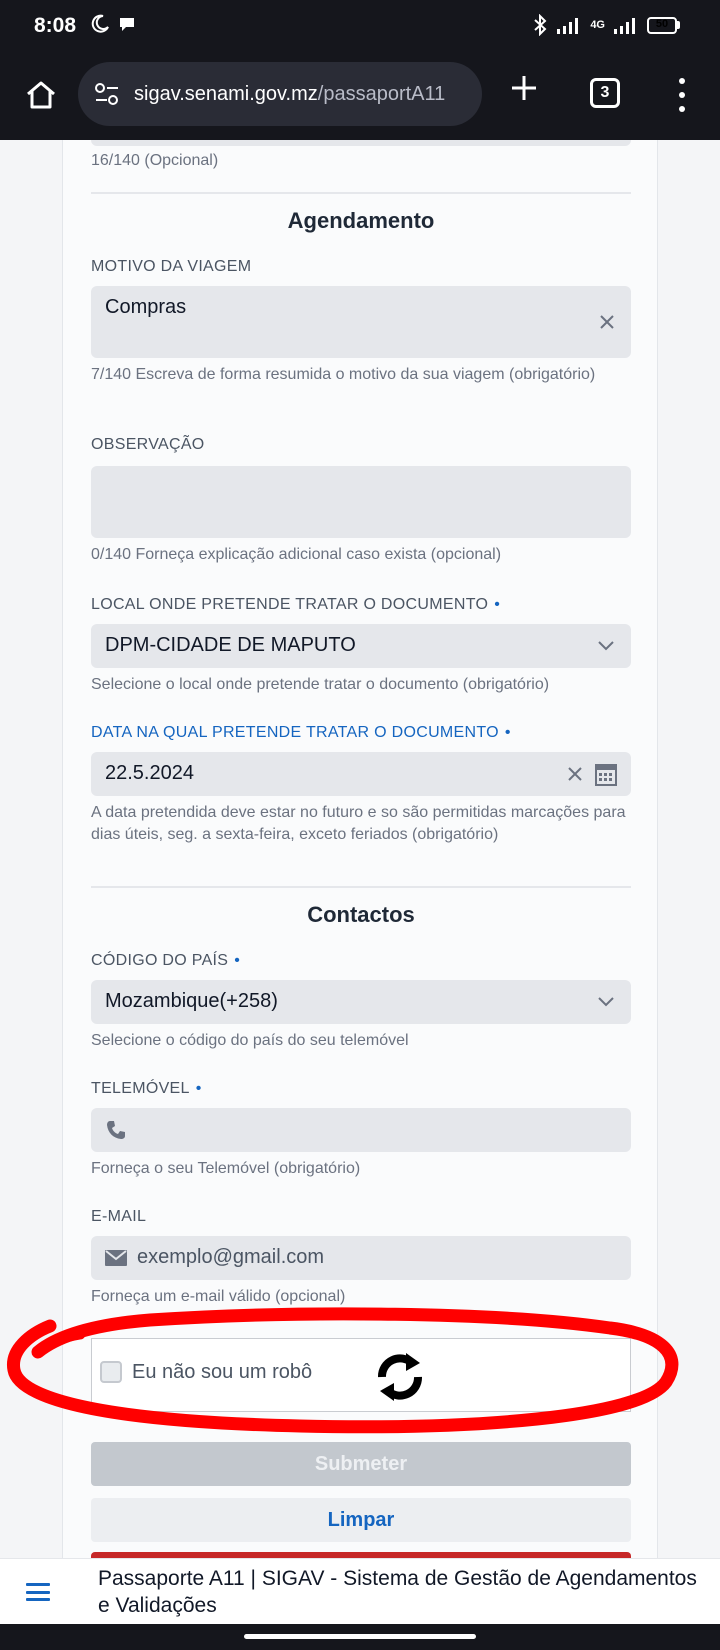 The image size is (720, 1650). Describe the element at coordinates (191, 1001) in the screenshot. I see `codigo-pais-value: Mozambique(+258)` at that location.